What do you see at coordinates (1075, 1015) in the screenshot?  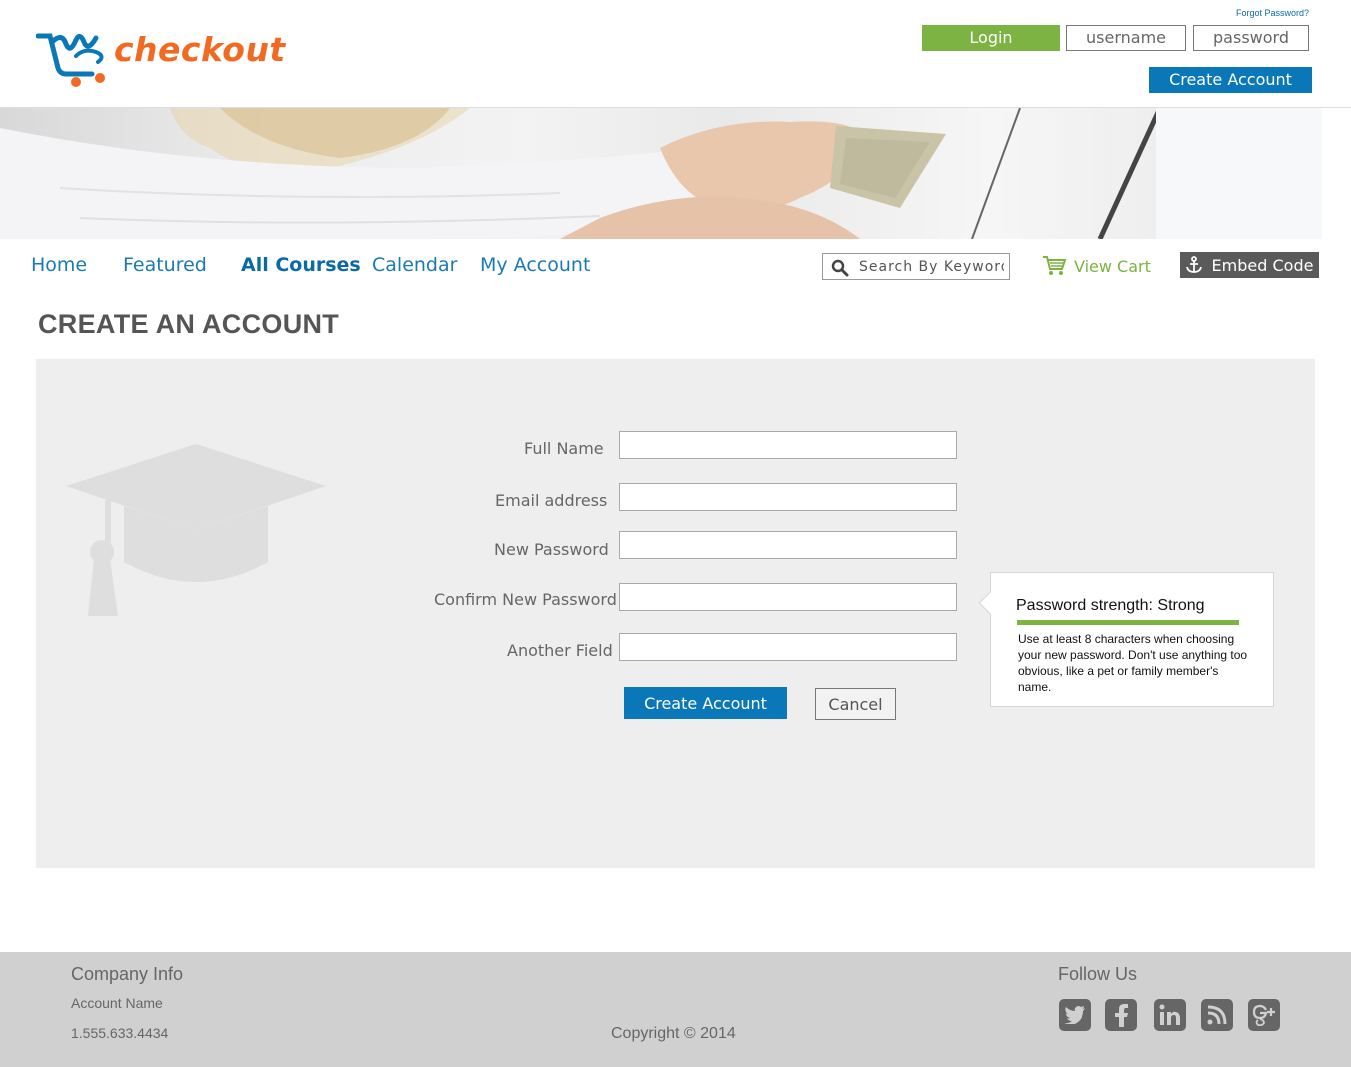 I see `twitter-icon` at bounding box center [1075, 1015].